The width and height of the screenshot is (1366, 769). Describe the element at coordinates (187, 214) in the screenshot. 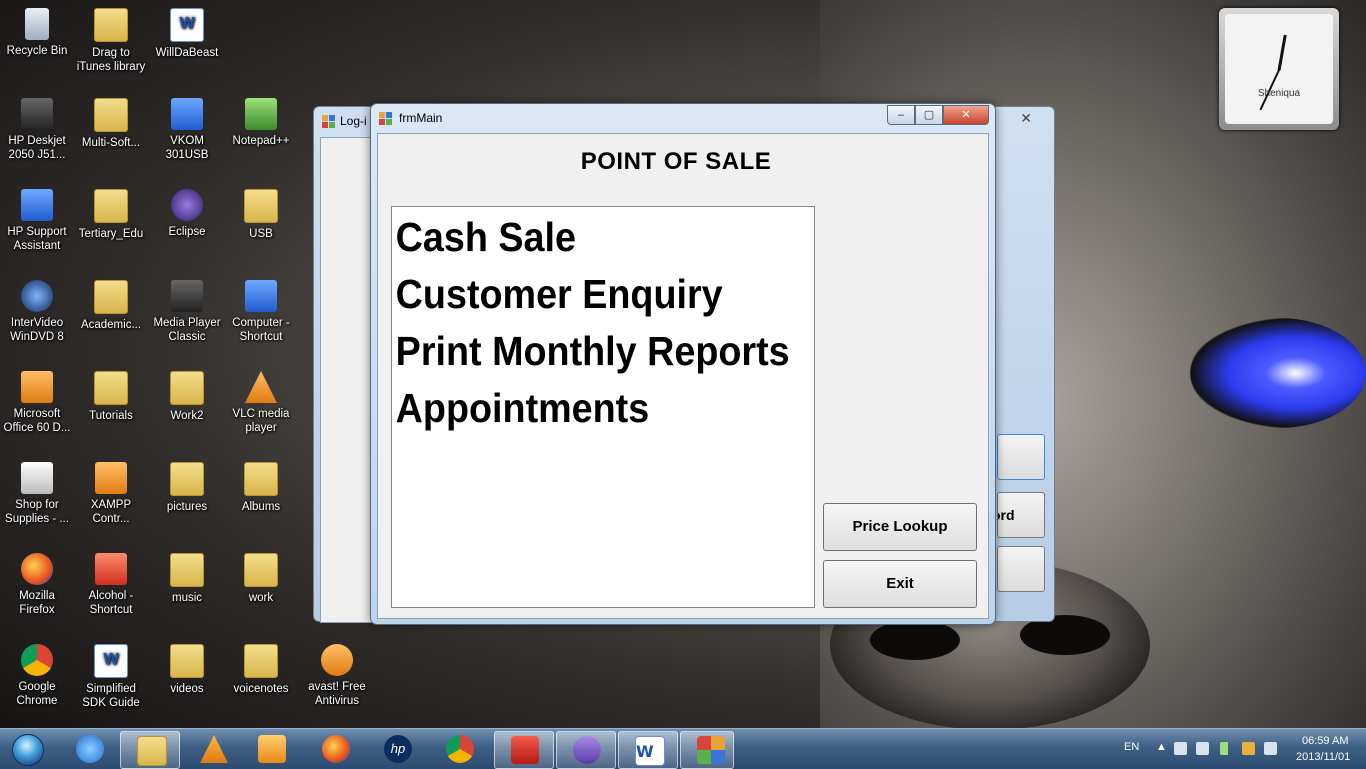

I see `eclipse-icon: Eclipse` at that location.